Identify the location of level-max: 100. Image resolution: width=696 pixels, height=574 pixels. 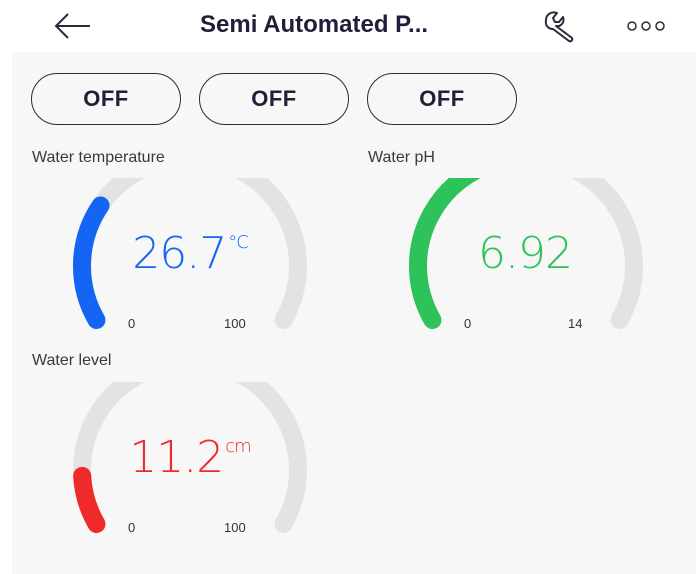
(235, 527).